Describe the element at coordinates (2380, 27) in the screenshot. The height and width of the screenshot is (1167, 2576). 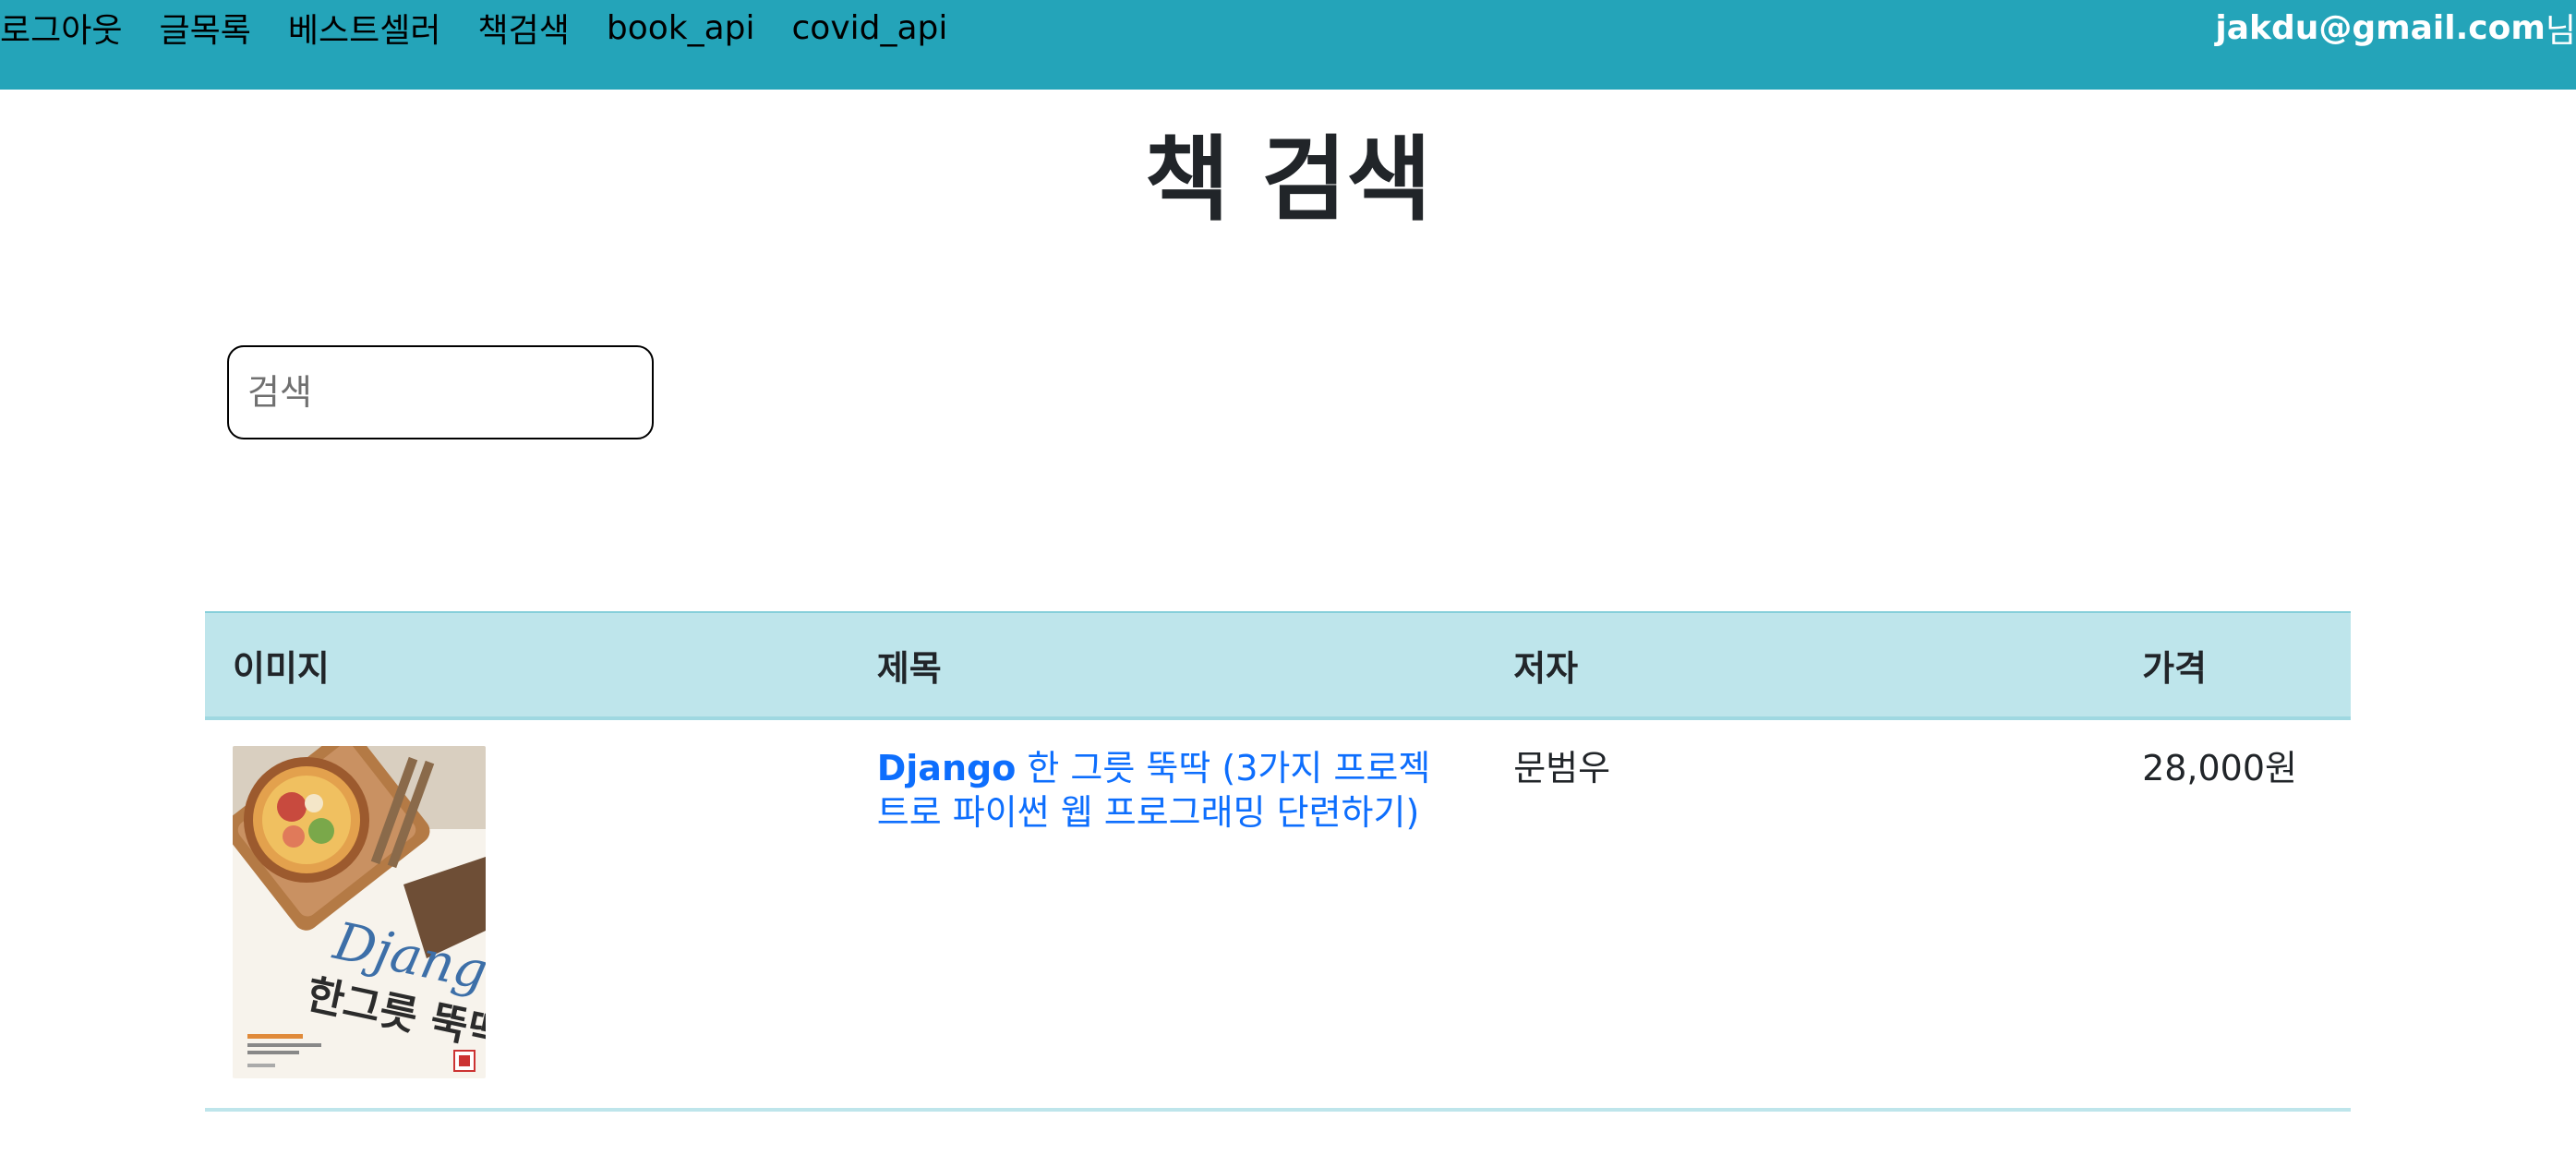
I see `user-email: jakdu@gmail.com` at that location.